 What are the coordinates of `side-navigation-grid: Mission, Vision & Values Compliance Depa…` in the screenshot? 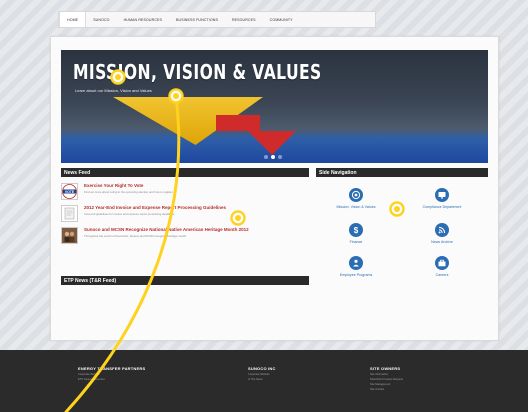 It's located at (402, 238).